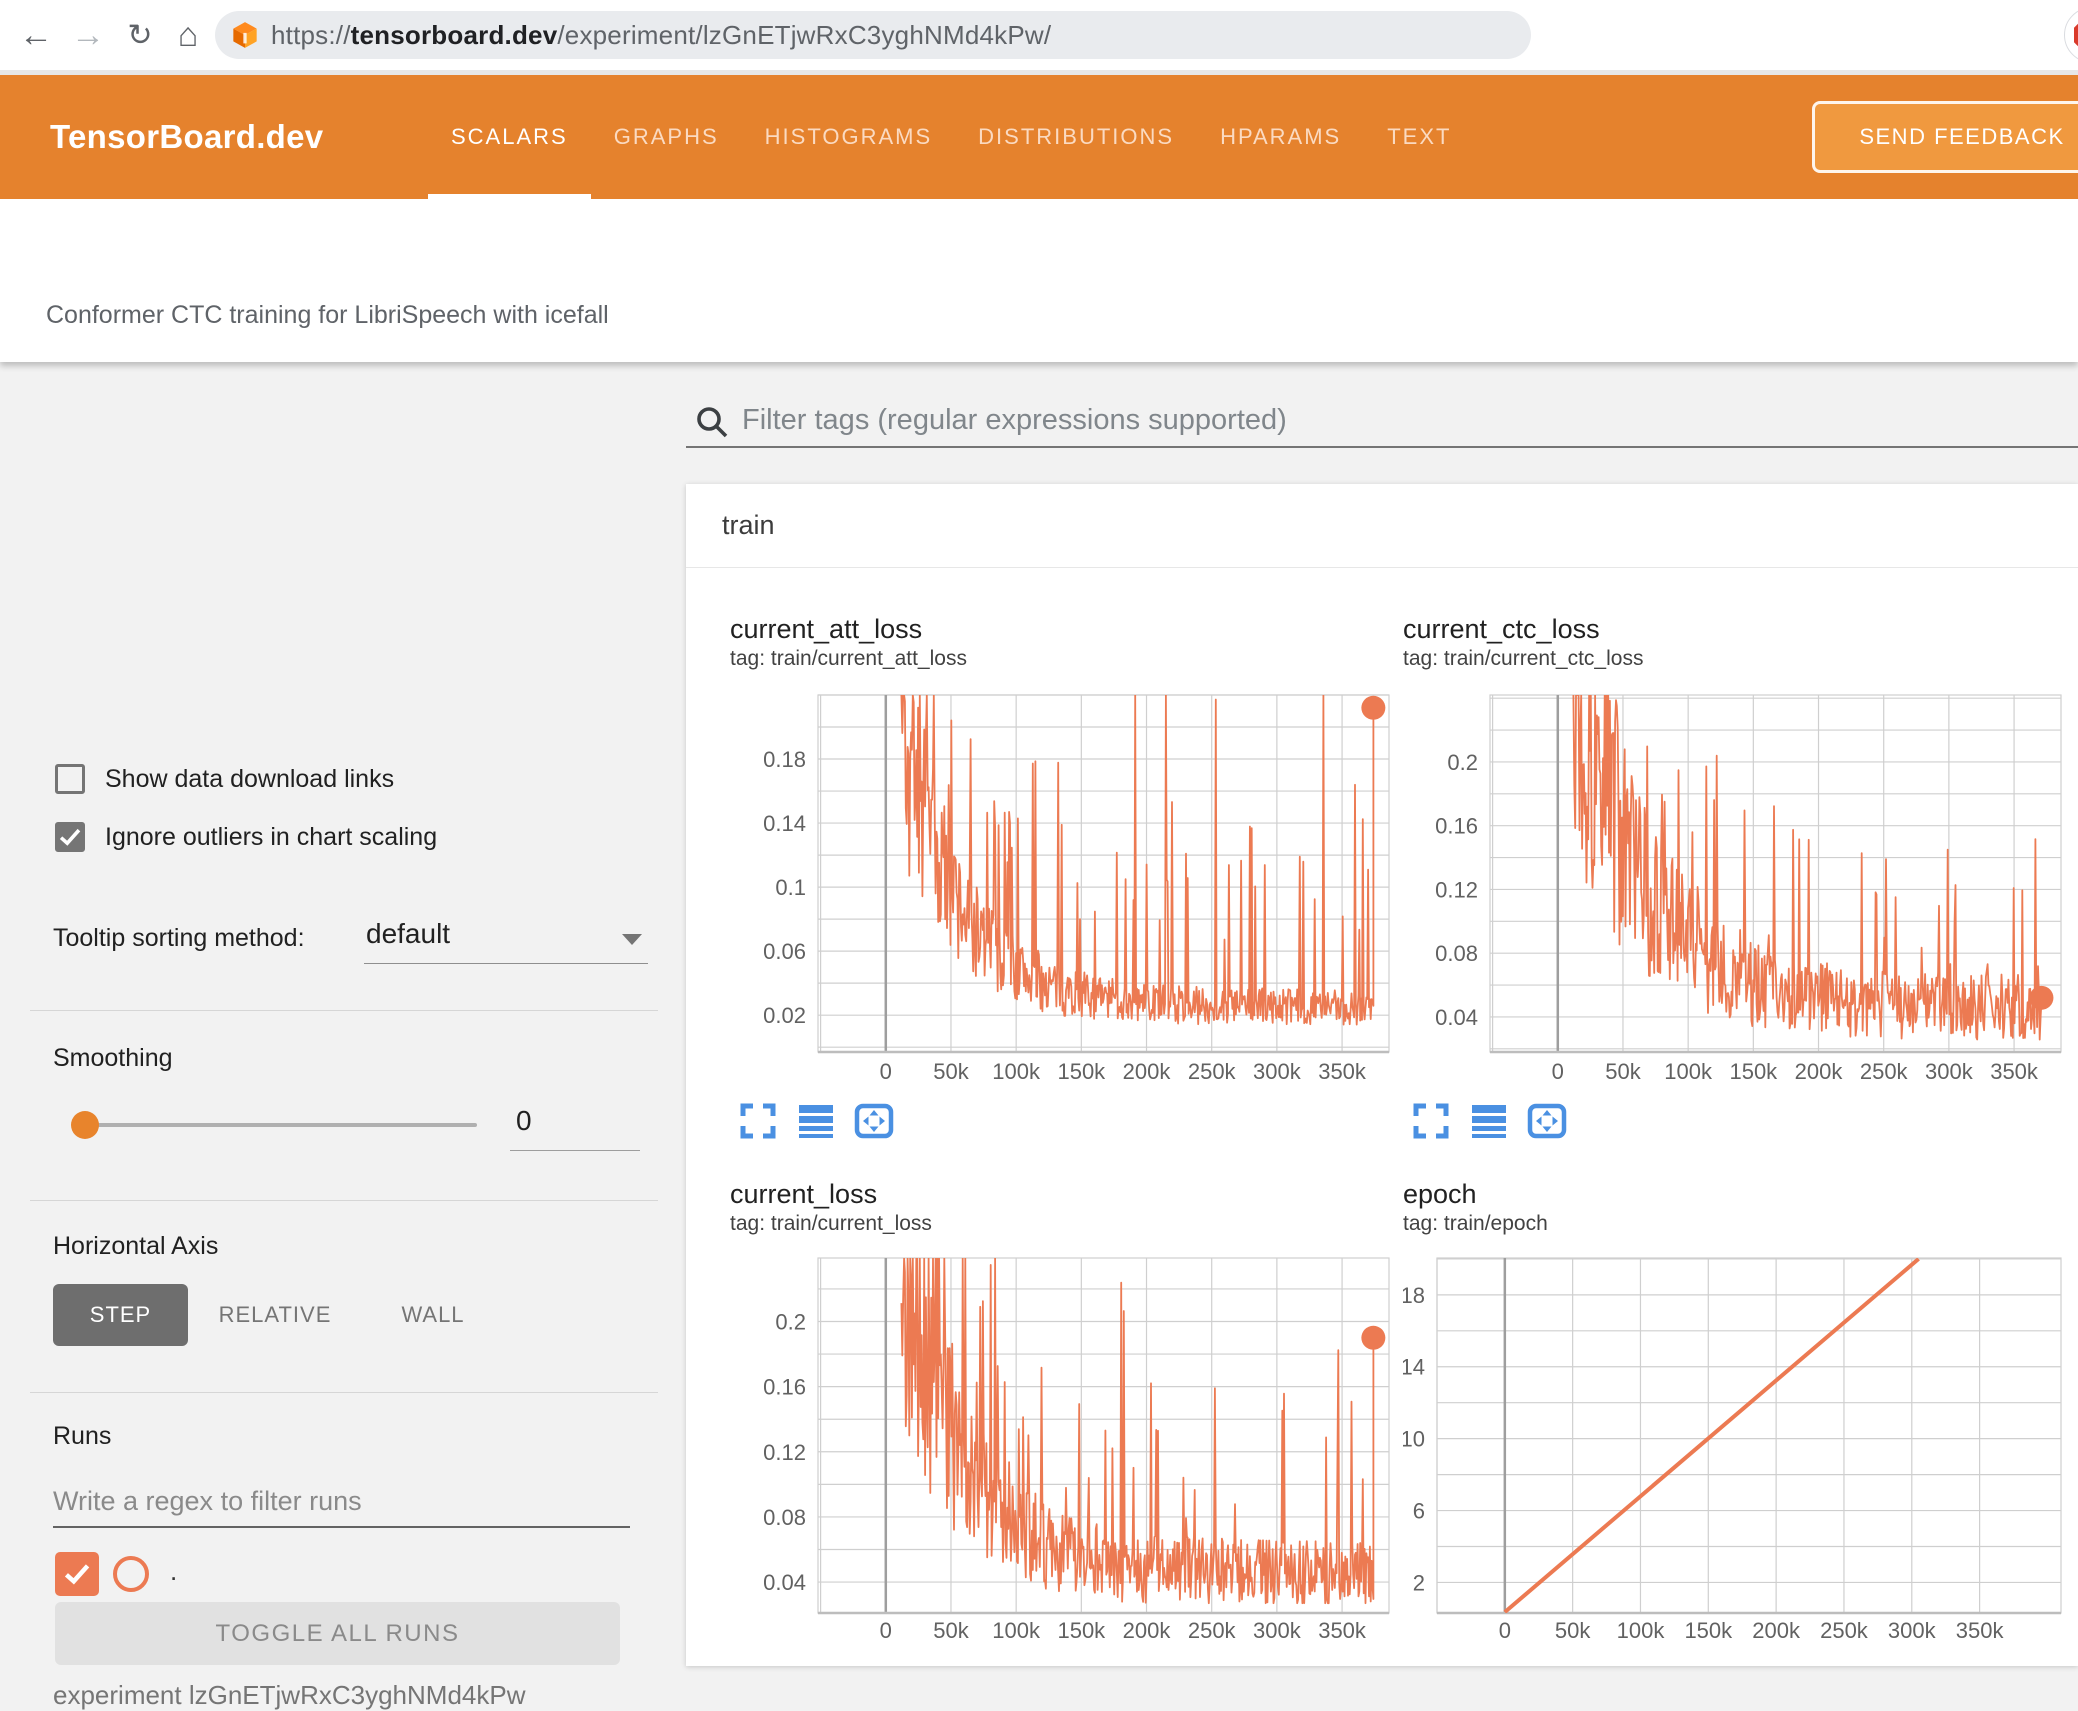  I want to click on tensorboard-favicon-icon, so click(245, 35).